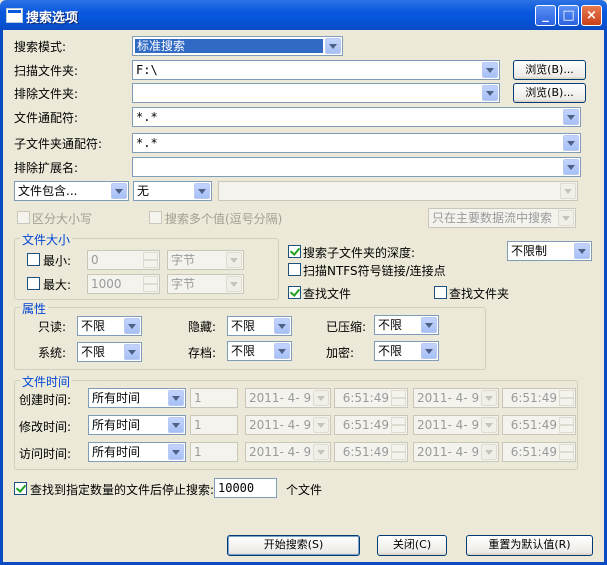 This screenshot has width=607, height=565. What do you see at coordinates (259, 351) in the screenshot?
I see `archive-select: 不限` at bounding box center [259, 351].